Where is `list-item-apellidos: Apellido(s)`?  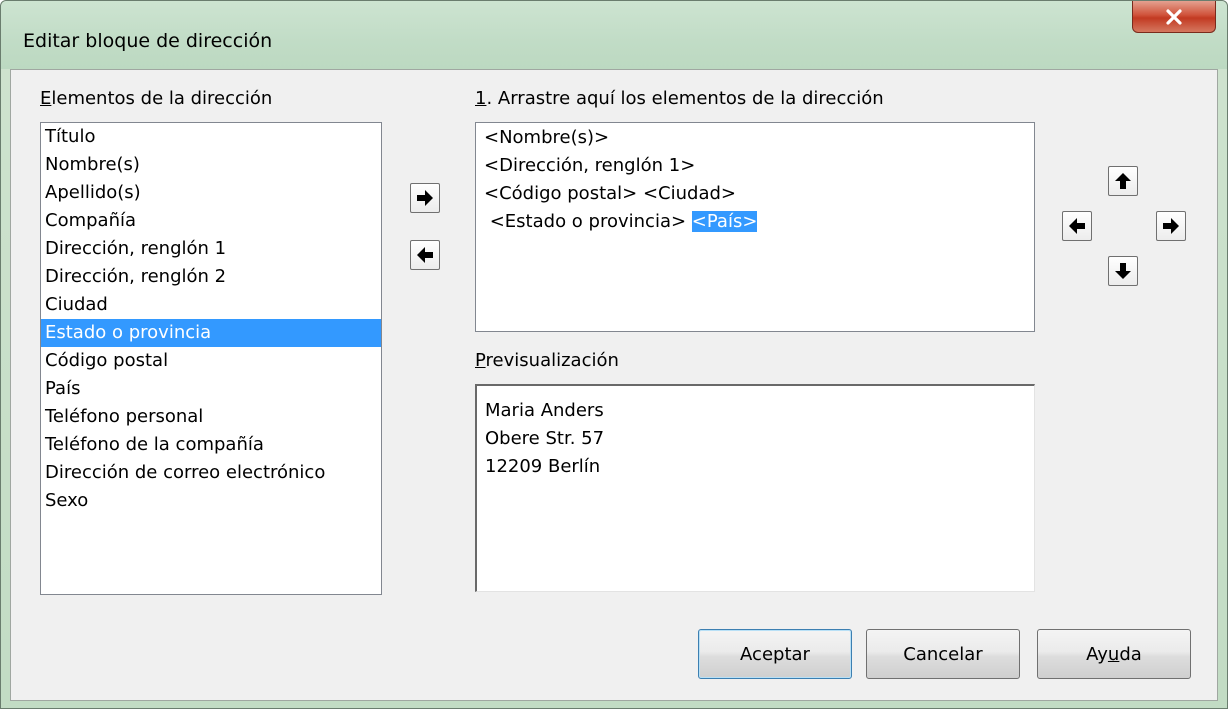 list-item-apellidos: Apellido(s) is located at coordinates (211, 193).